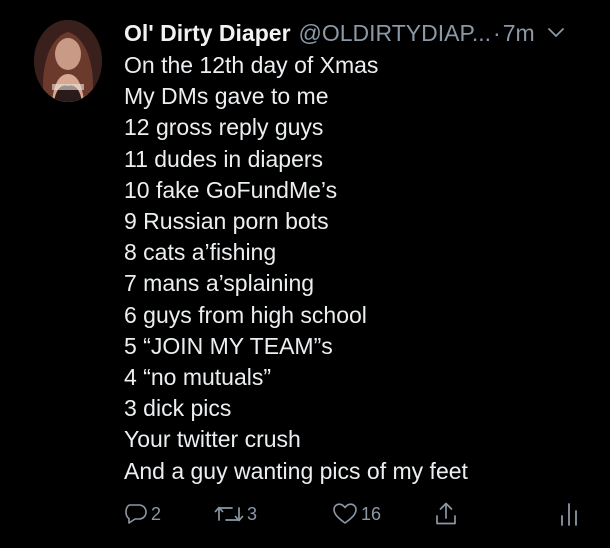 The image size is (610, 548). What do you see at coordinates (345, 514) in the screenshot?
I see `heart-icon` at bounding box center [345, 514].